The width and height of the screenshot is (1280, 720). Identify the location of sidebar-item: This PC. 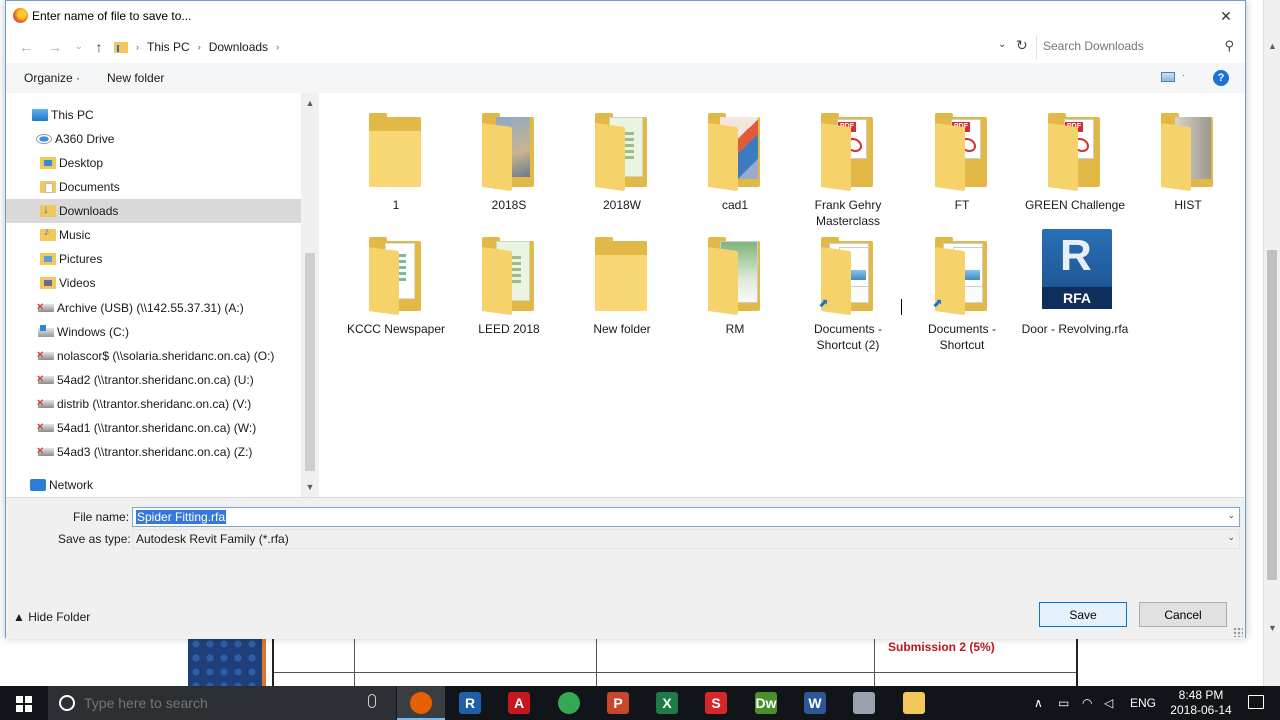
(153, 115).